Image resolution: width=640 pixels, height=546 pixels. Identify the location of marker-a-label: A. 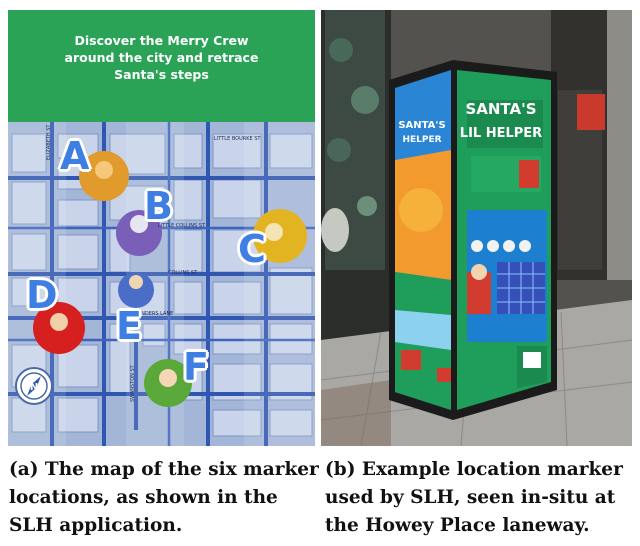
(74, 156).